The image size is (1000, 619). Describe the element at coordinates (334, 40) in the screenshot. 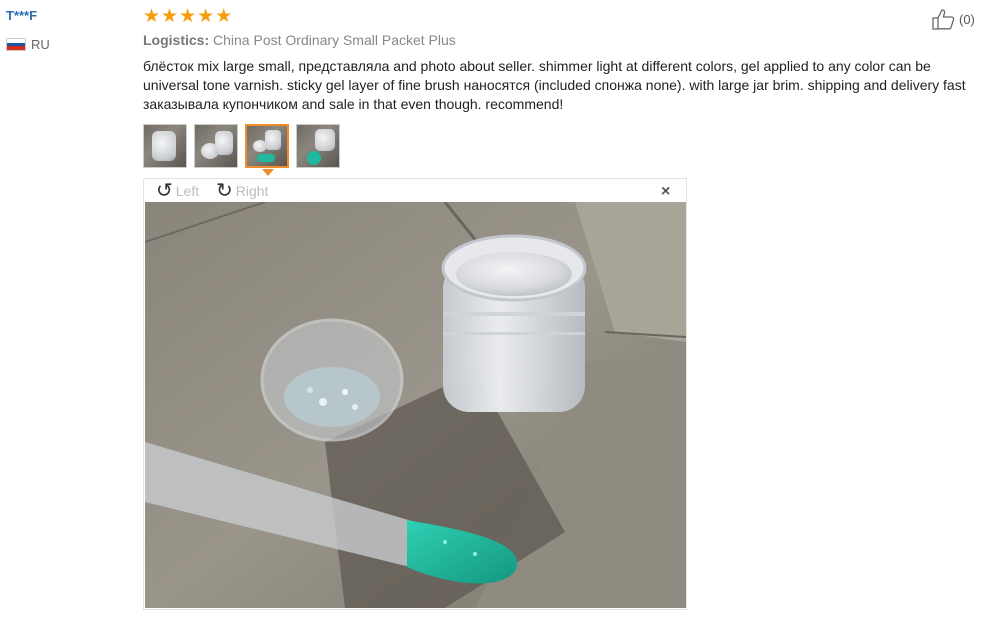

I see `logistics-value: China Post Ordinary Small Packet Plus` at that location.